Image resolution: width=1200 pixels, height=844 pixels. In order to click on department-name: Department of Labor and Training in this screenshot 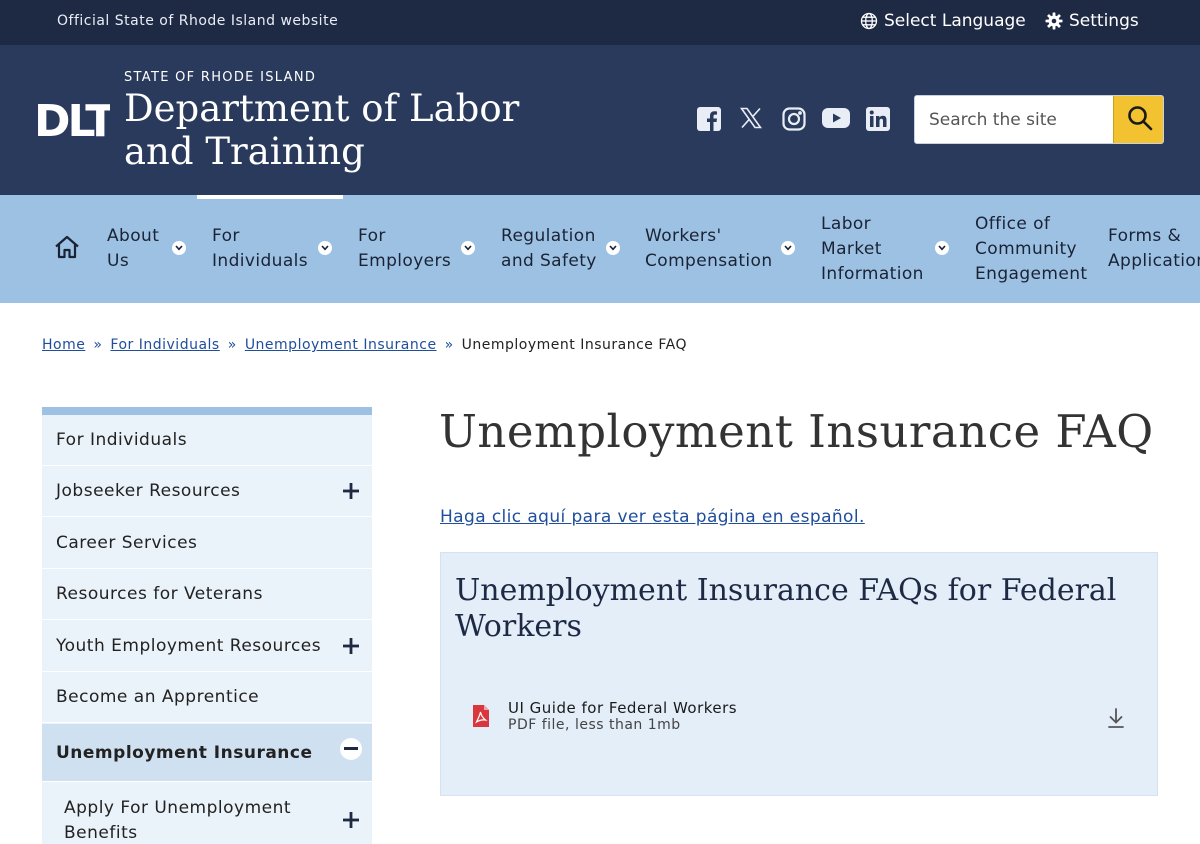, I will do `click(344, 130)`.